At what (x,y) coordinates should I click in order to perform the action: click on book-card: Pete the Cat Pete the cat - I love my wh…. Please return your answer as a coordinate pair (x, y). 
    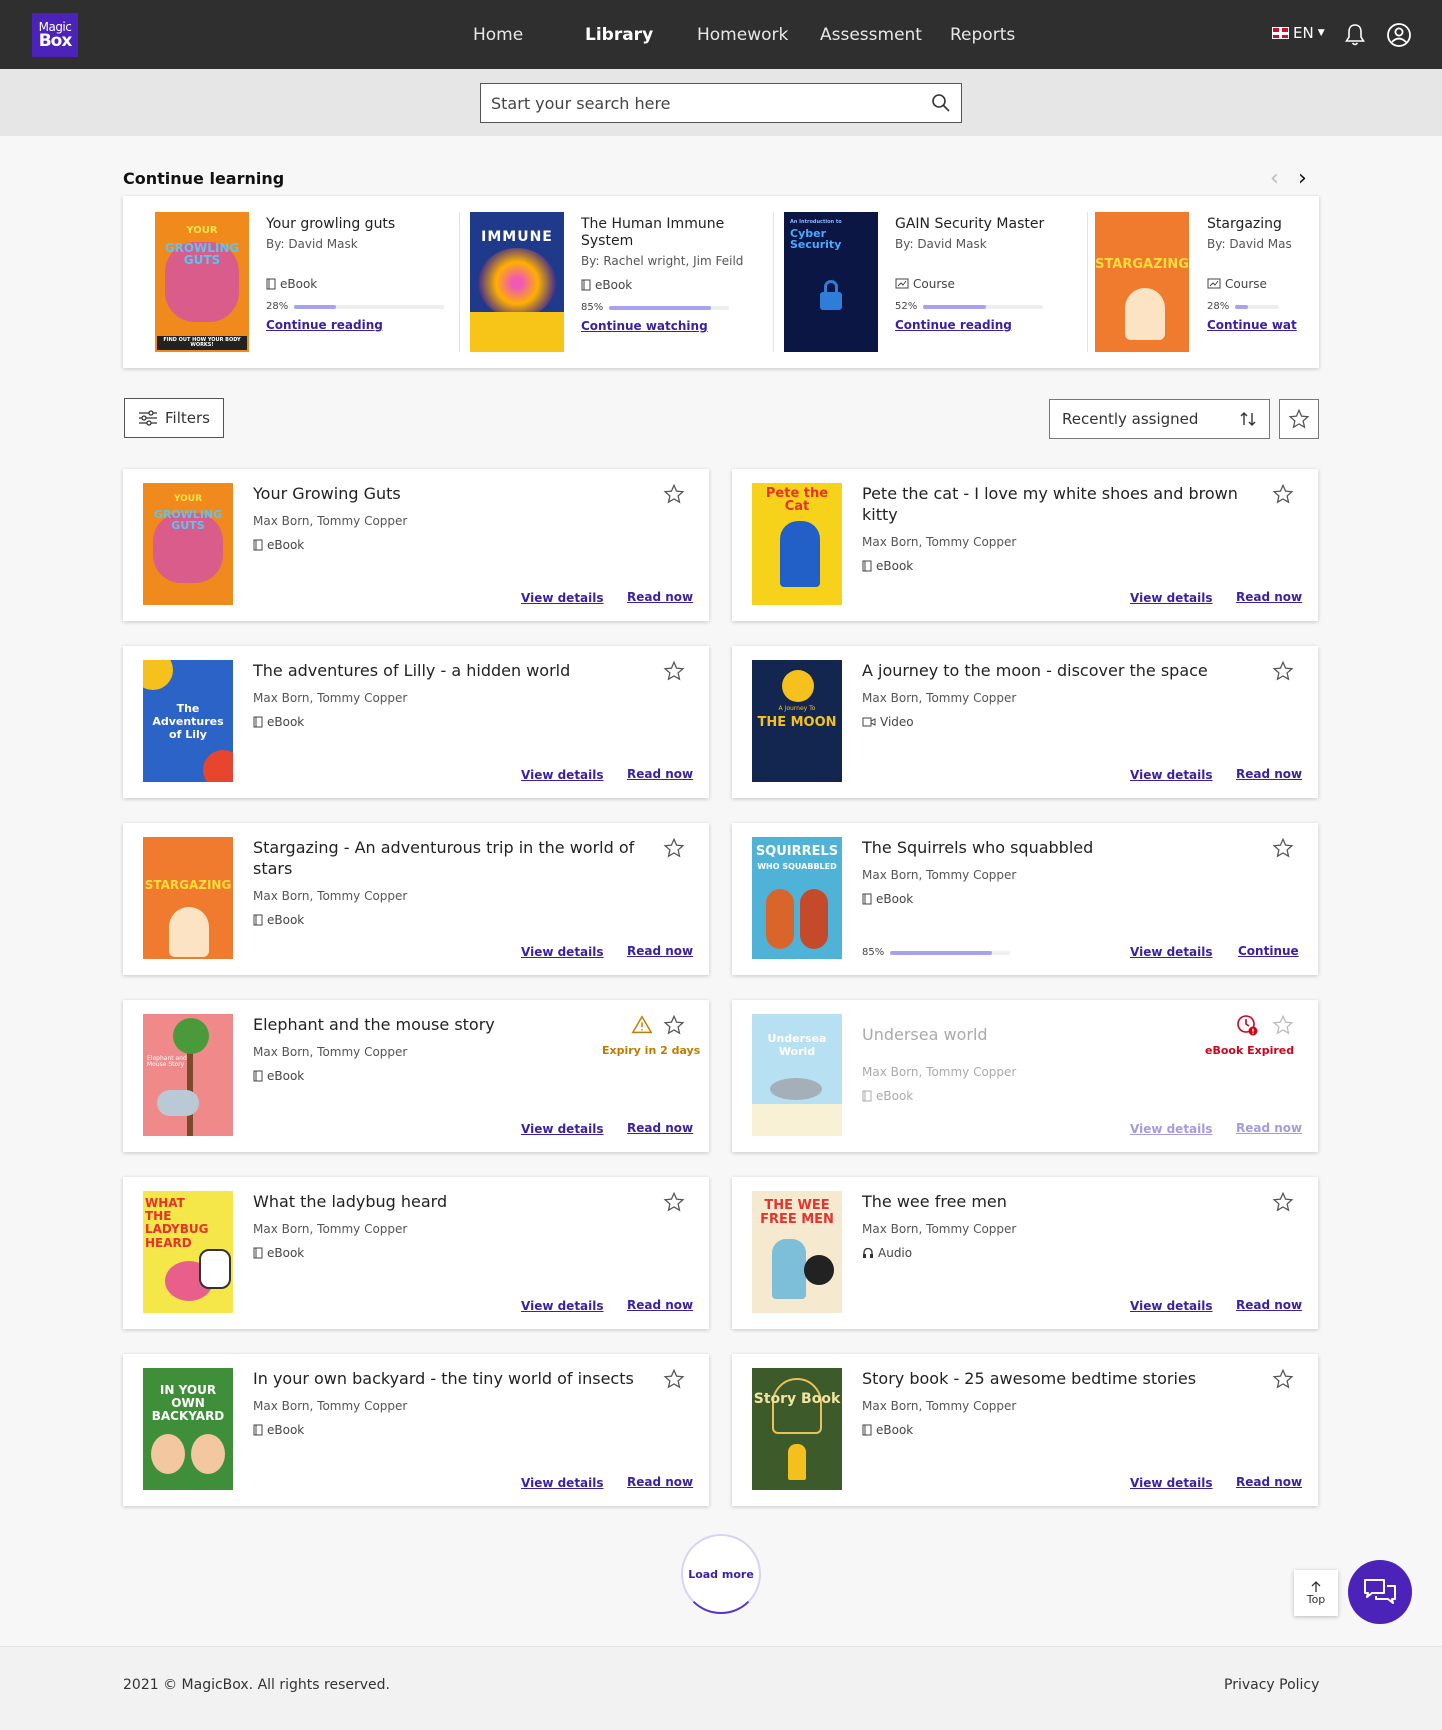
    Looking at the image, I should click on (1025, 545).